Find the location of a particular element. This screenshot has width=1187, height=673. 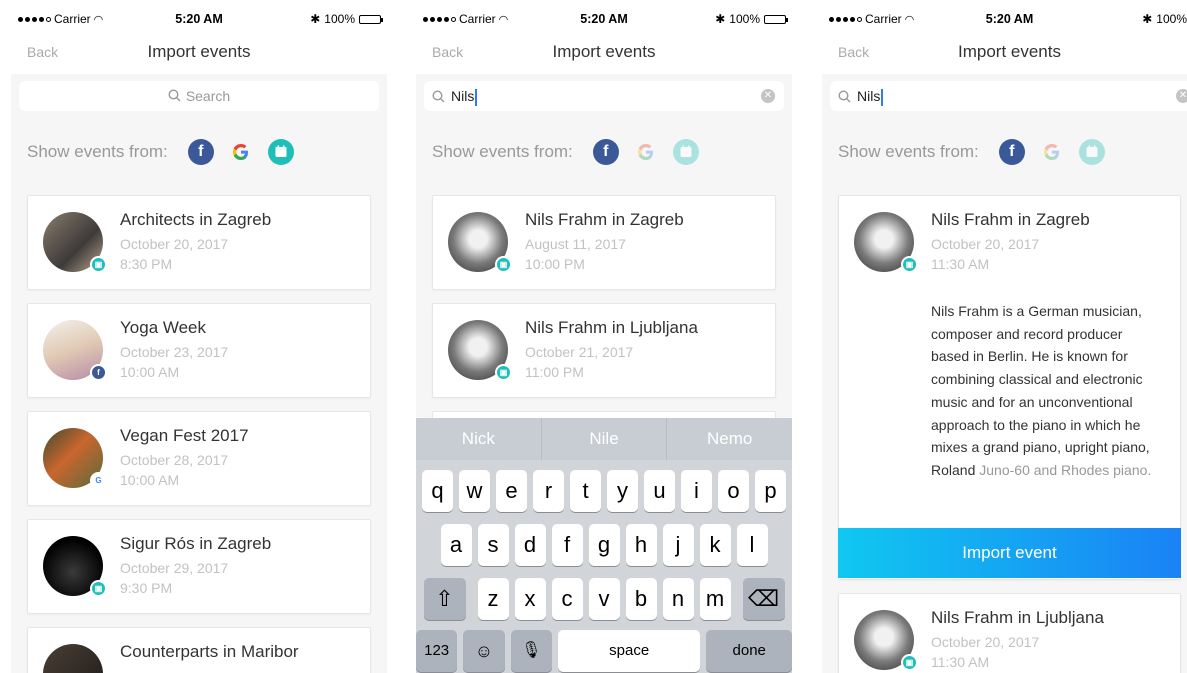

suggestion-item: Nick is located at coordinates (479, 439).